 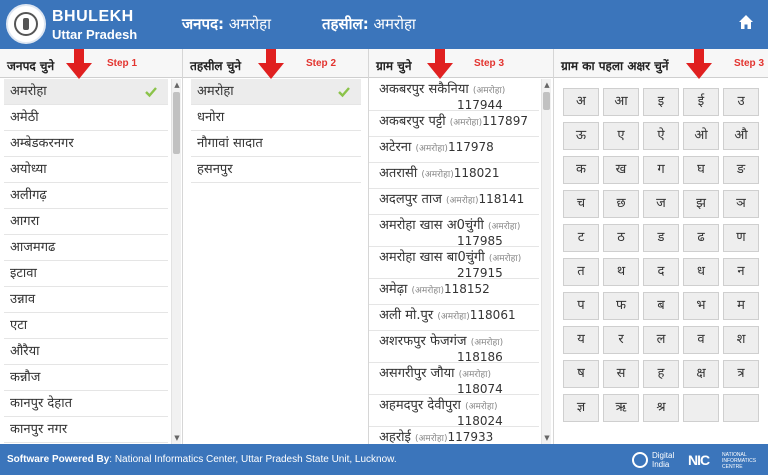 I want to click on district-item: इटावा, so click(x=86, y=274).